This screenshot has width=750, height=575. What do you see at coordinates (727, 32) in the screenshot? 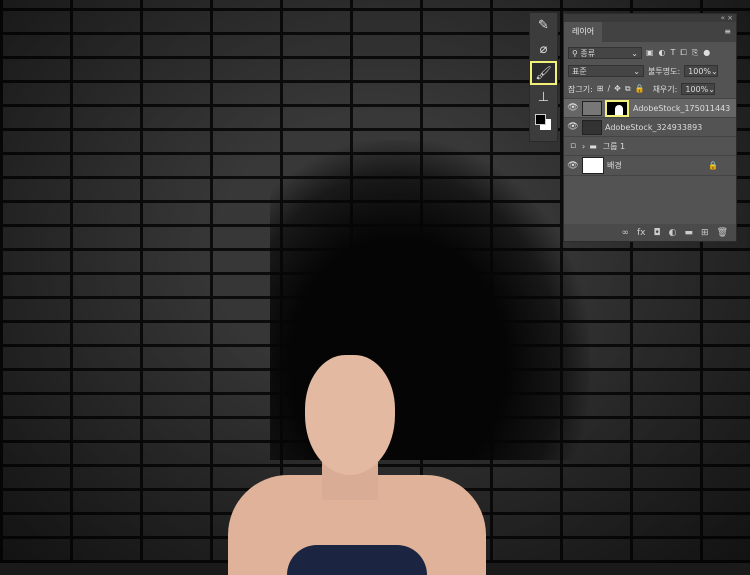
I see `panel-menu-icon: ≡` at bounding box center [727, 32].